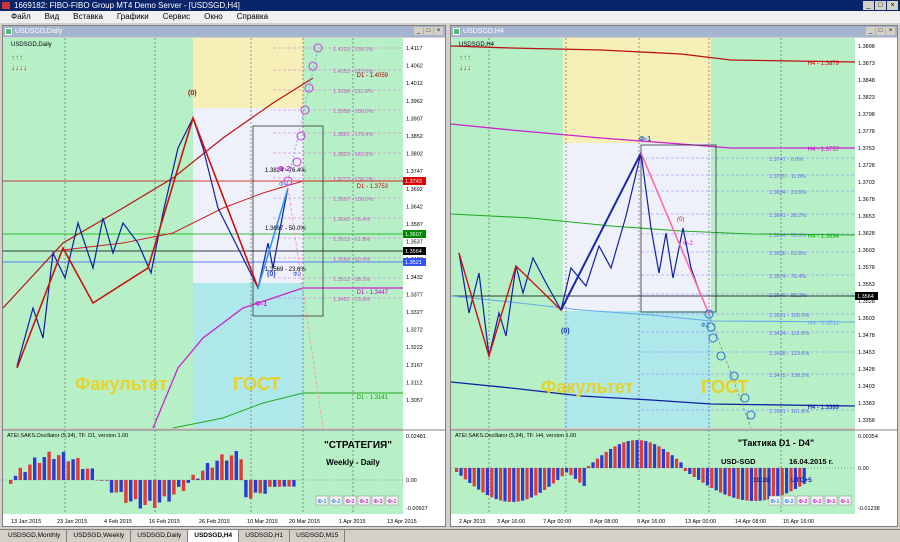  What do you see at coordinates (160, 536) in the screenshot?
I see `tab-daily: USDSGD,Daily` at bounding box center [160, 536].